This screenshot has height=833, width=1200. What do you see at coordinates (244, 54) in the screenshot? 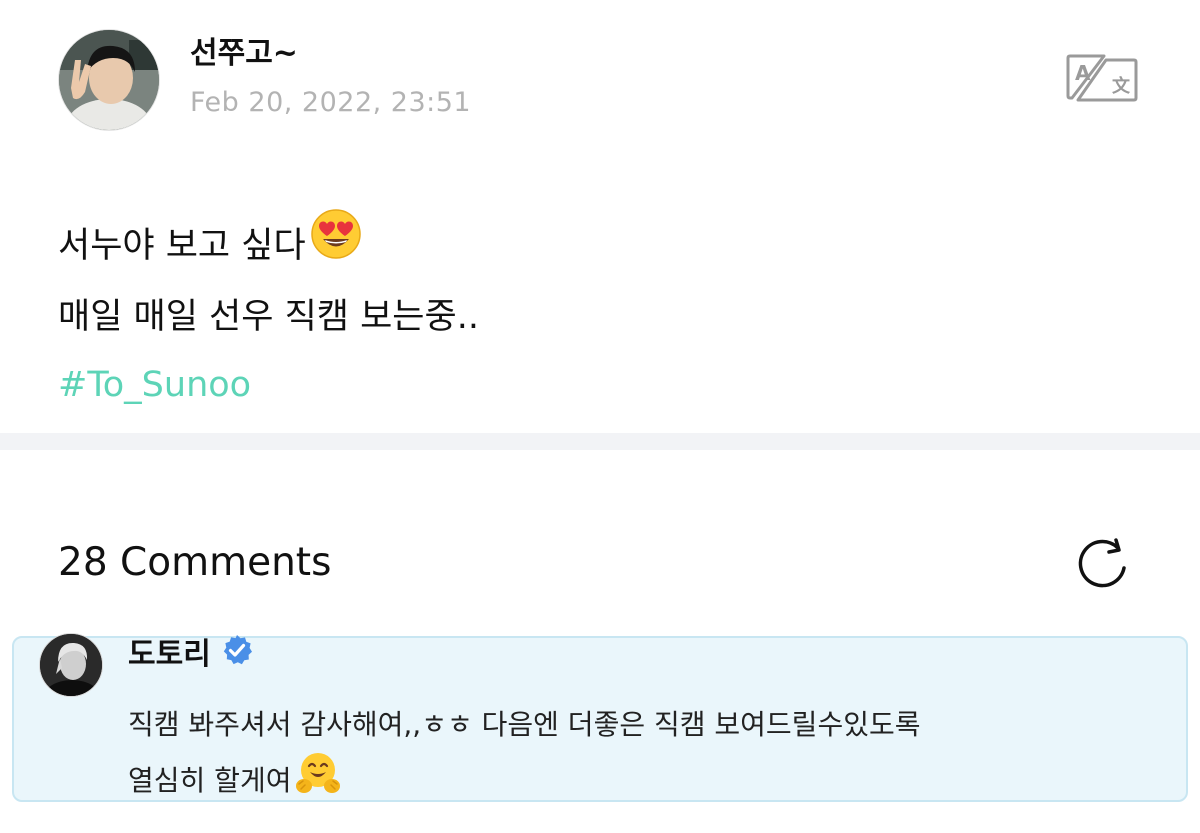
I see `post-author: 선쭈고~` at bounding box center [244, 54].